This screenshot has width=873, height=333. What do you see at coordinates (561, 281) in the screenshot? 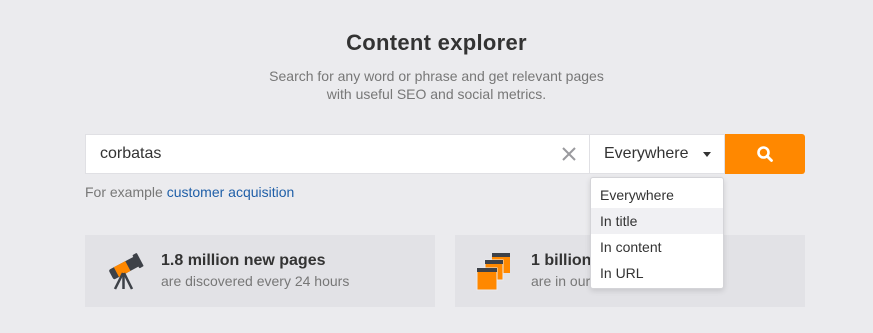
I see `card-subtitle: are in our` at bounding box center [561, 281].